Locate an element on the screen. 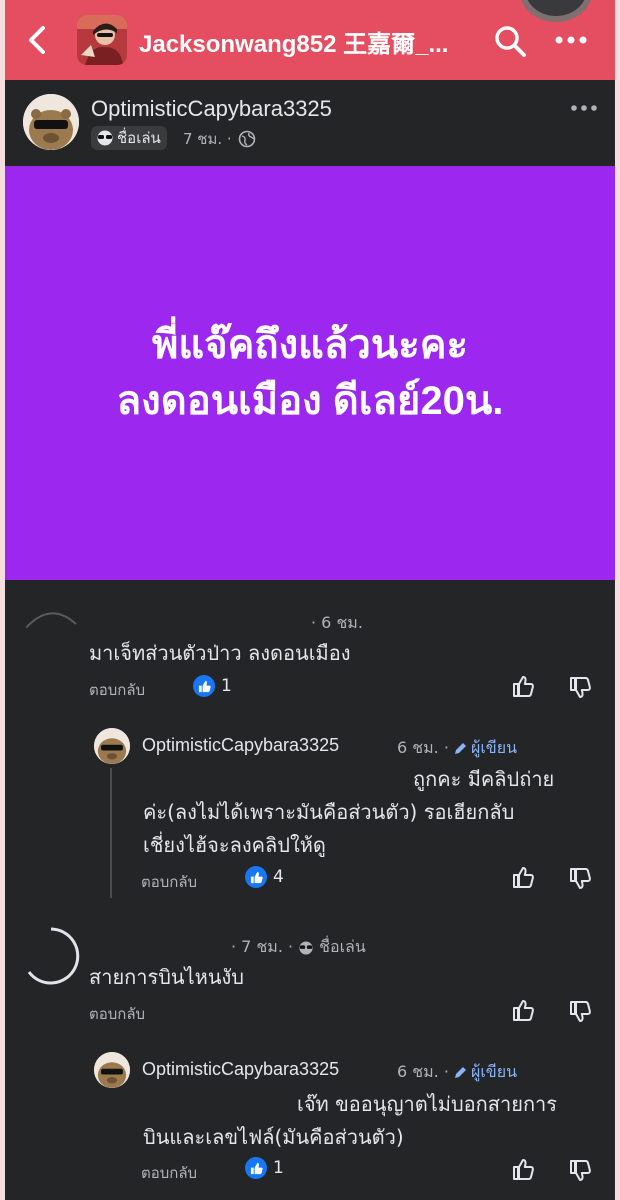  more-icon is located at coordinates (571, 40).